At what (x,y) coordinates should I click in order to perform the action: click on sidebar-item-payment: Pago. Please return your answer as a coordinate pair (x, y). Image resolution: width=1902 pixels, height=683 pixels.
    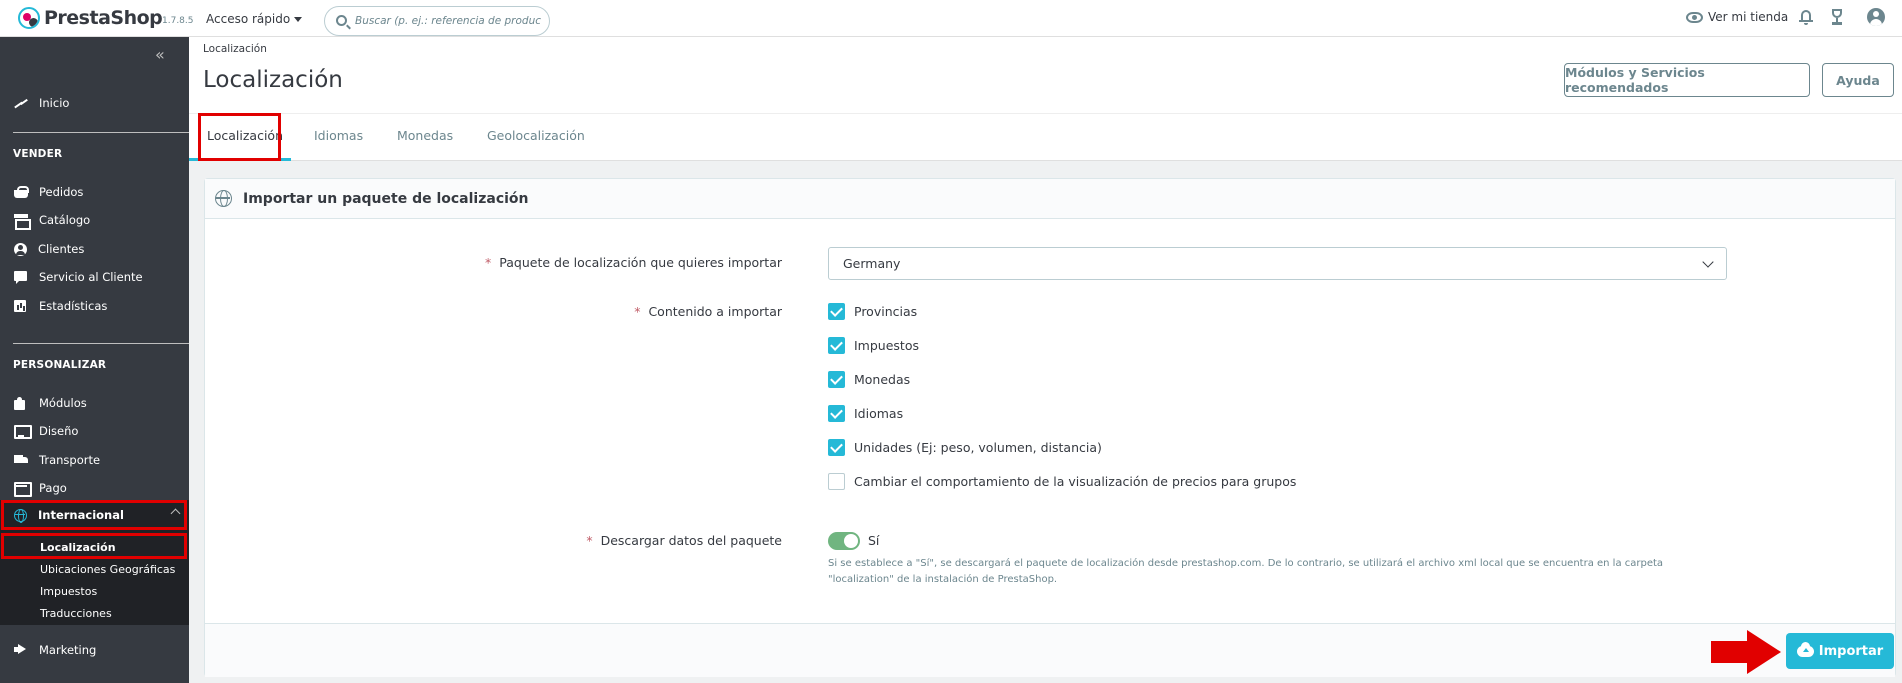
    Looking at the image, I should click on (94, 488).